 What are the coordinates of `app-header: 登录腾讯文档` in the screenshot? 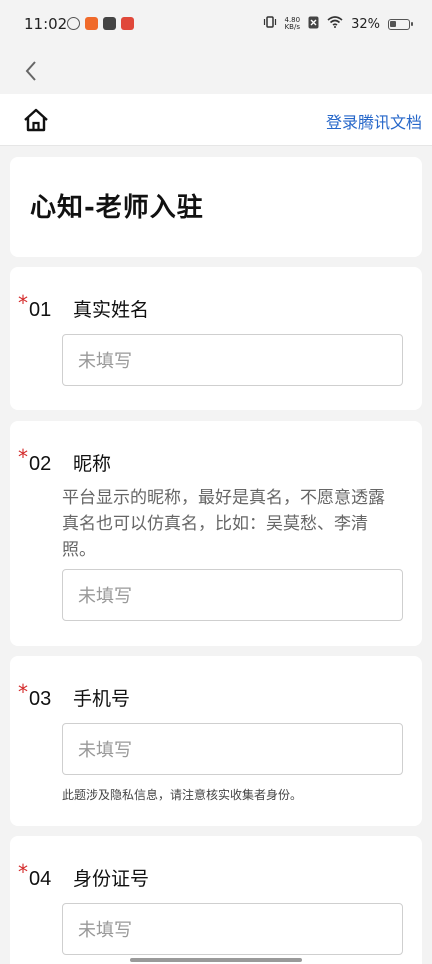 It's located at (216, 120).